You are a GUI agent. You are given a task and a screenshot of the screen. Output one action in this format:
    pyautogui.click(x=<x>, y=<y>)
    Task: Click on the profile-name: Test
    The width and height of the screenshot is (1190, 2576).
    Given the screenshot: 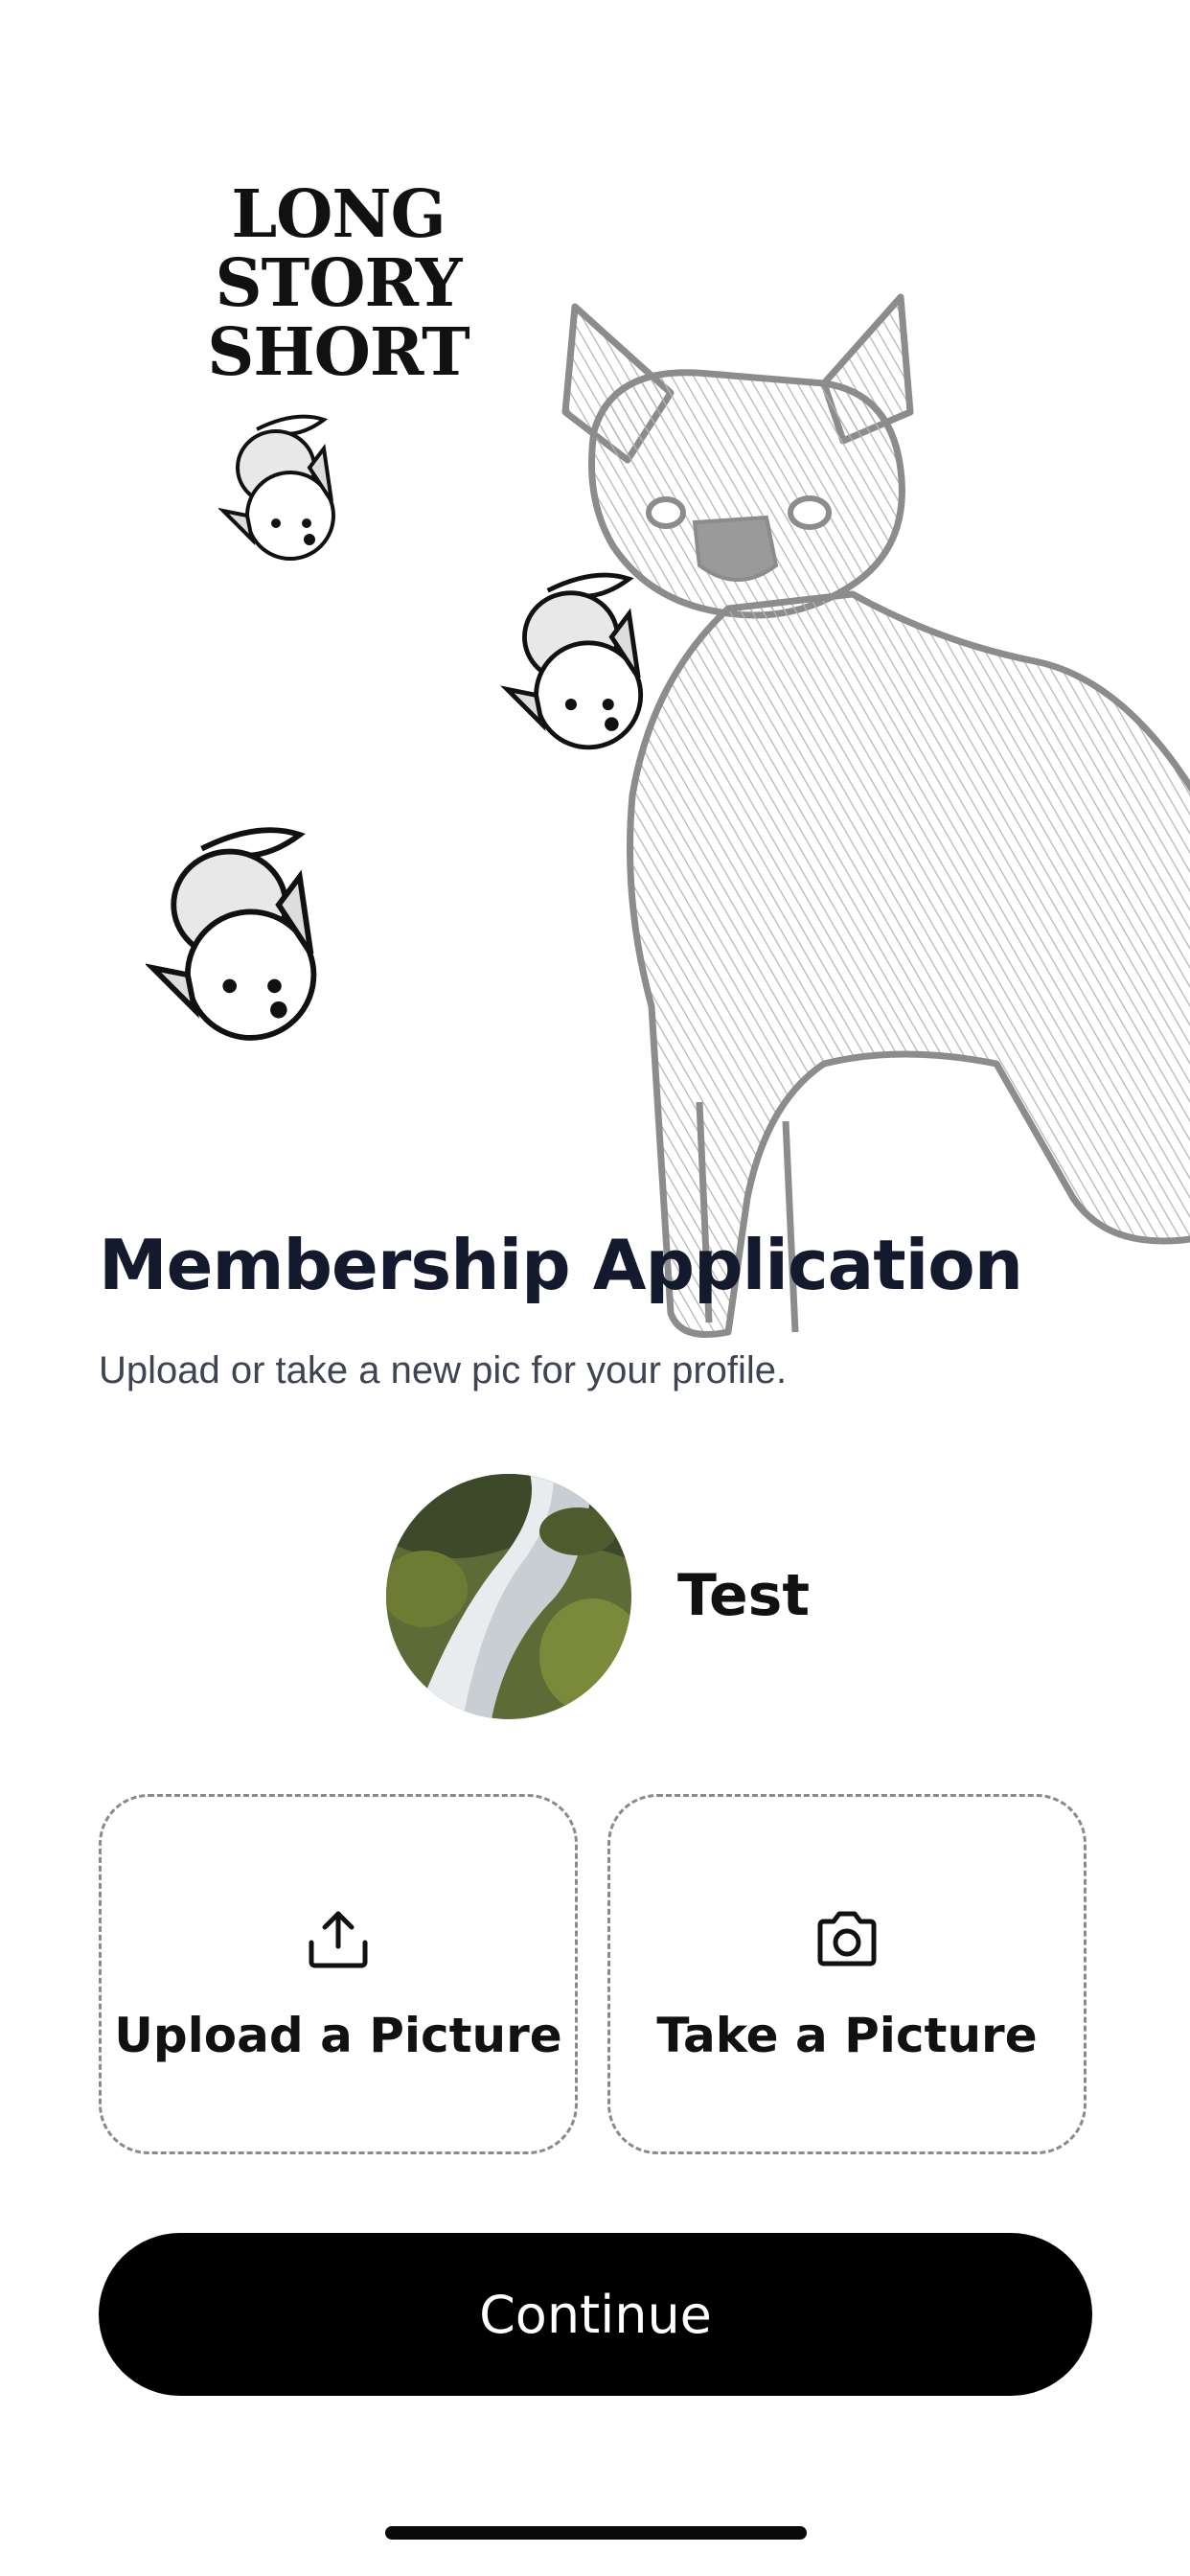 What is the action you would take?
    pyautogui.click(x=744, y=1595)
    